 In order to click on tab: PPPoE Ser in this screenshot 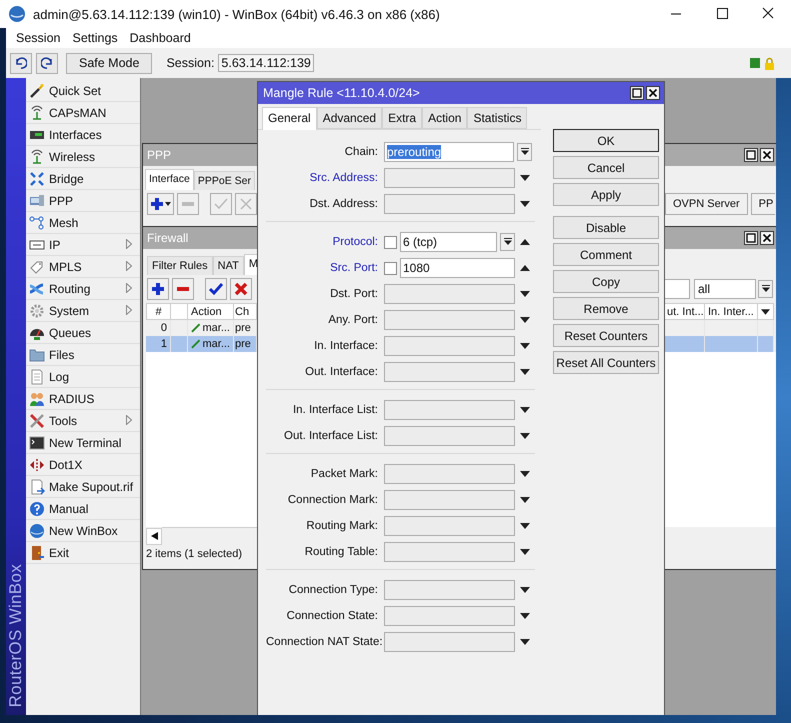, I will do `click(224, 180)`.